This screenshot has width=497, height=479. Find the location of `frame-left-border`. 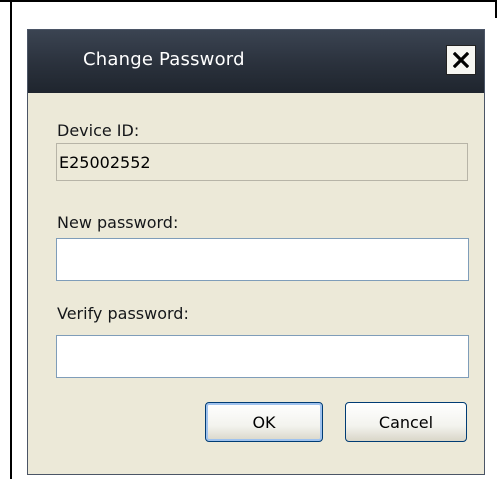

frame-left-border is located at coordinates (11, 239).